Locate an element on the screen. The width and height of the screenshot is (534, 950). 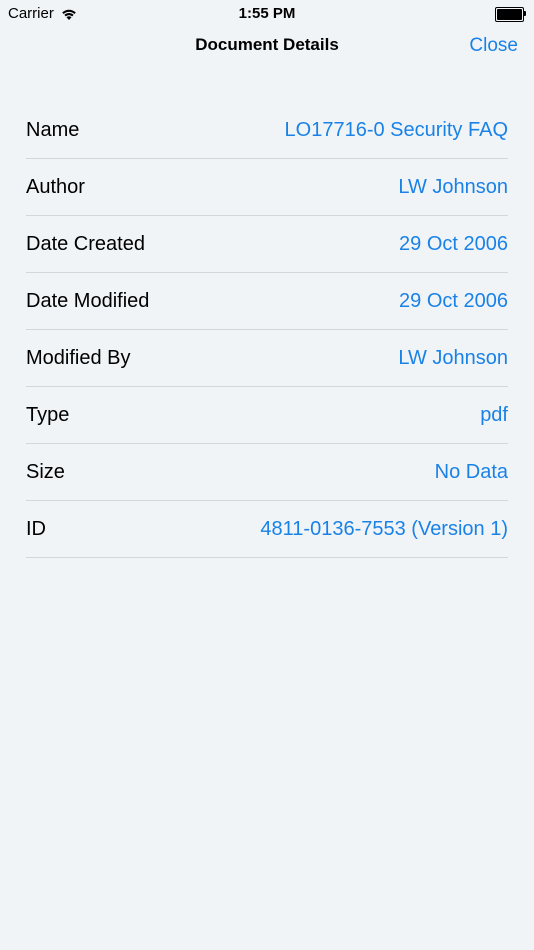
detail-value: pdf is located at coordinates (494, 414).